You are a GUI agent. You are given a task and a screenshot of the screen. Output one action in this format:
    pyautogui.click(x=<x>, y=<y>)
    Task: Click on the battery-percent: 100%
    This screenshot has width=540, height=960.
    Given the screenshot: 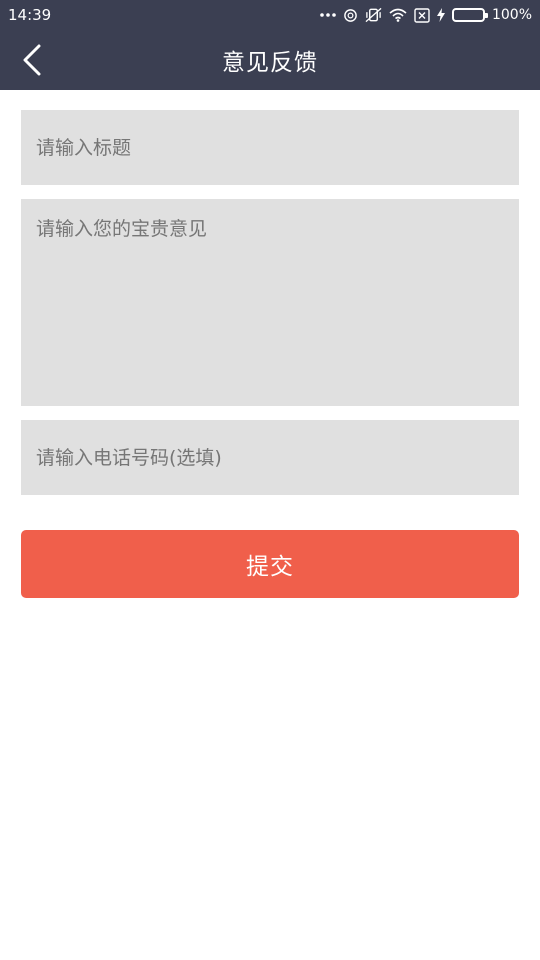 What is the action you would take?
    pyautogui.click(x=511, y=15)
    